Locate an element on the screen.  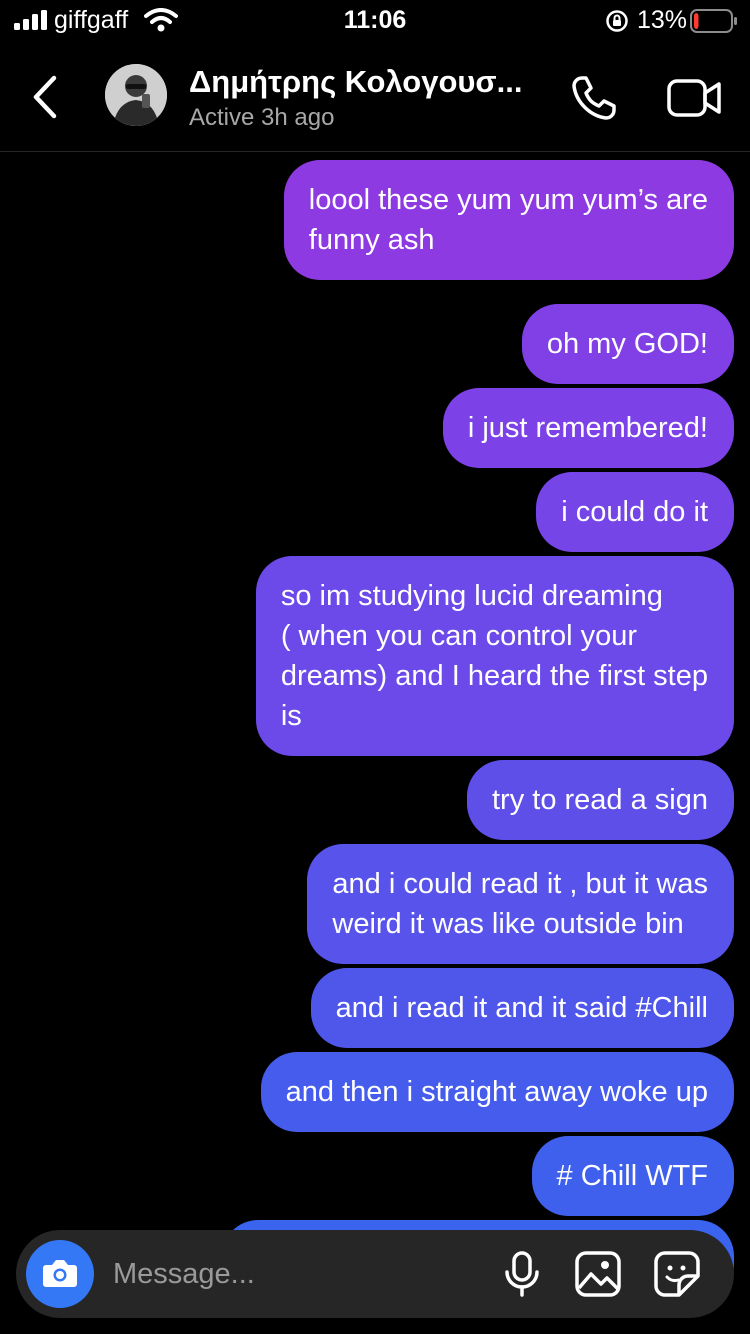
message-bubble: and i read it and it said #Chill is located at coordinates (522, 1008).